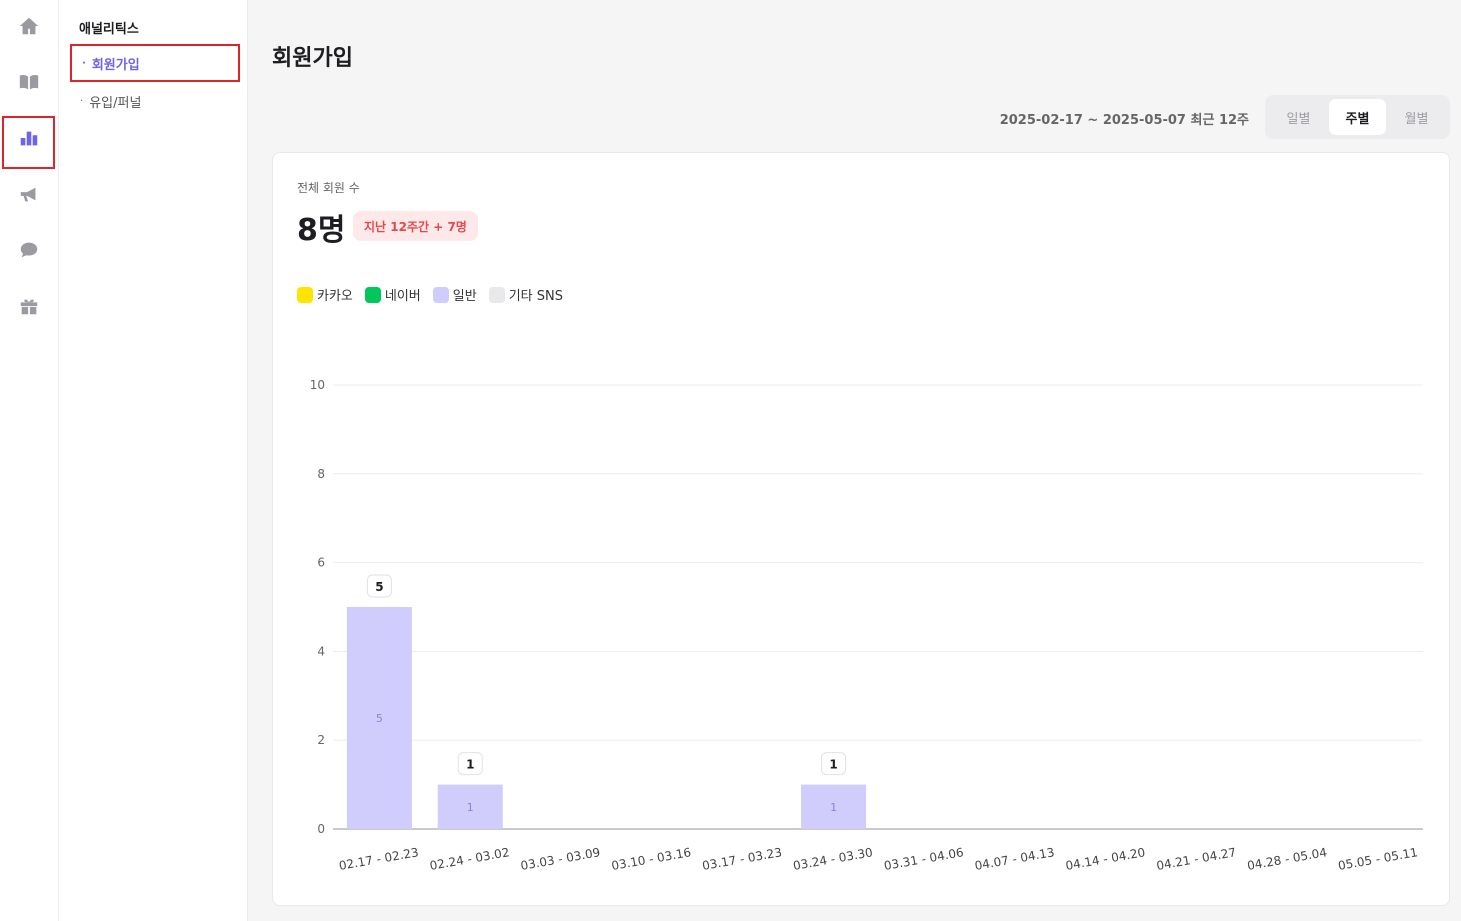 This screenshot has width=1461, height=921. I want to click on subnav-item-label: 회원가입, so click(115, 65).